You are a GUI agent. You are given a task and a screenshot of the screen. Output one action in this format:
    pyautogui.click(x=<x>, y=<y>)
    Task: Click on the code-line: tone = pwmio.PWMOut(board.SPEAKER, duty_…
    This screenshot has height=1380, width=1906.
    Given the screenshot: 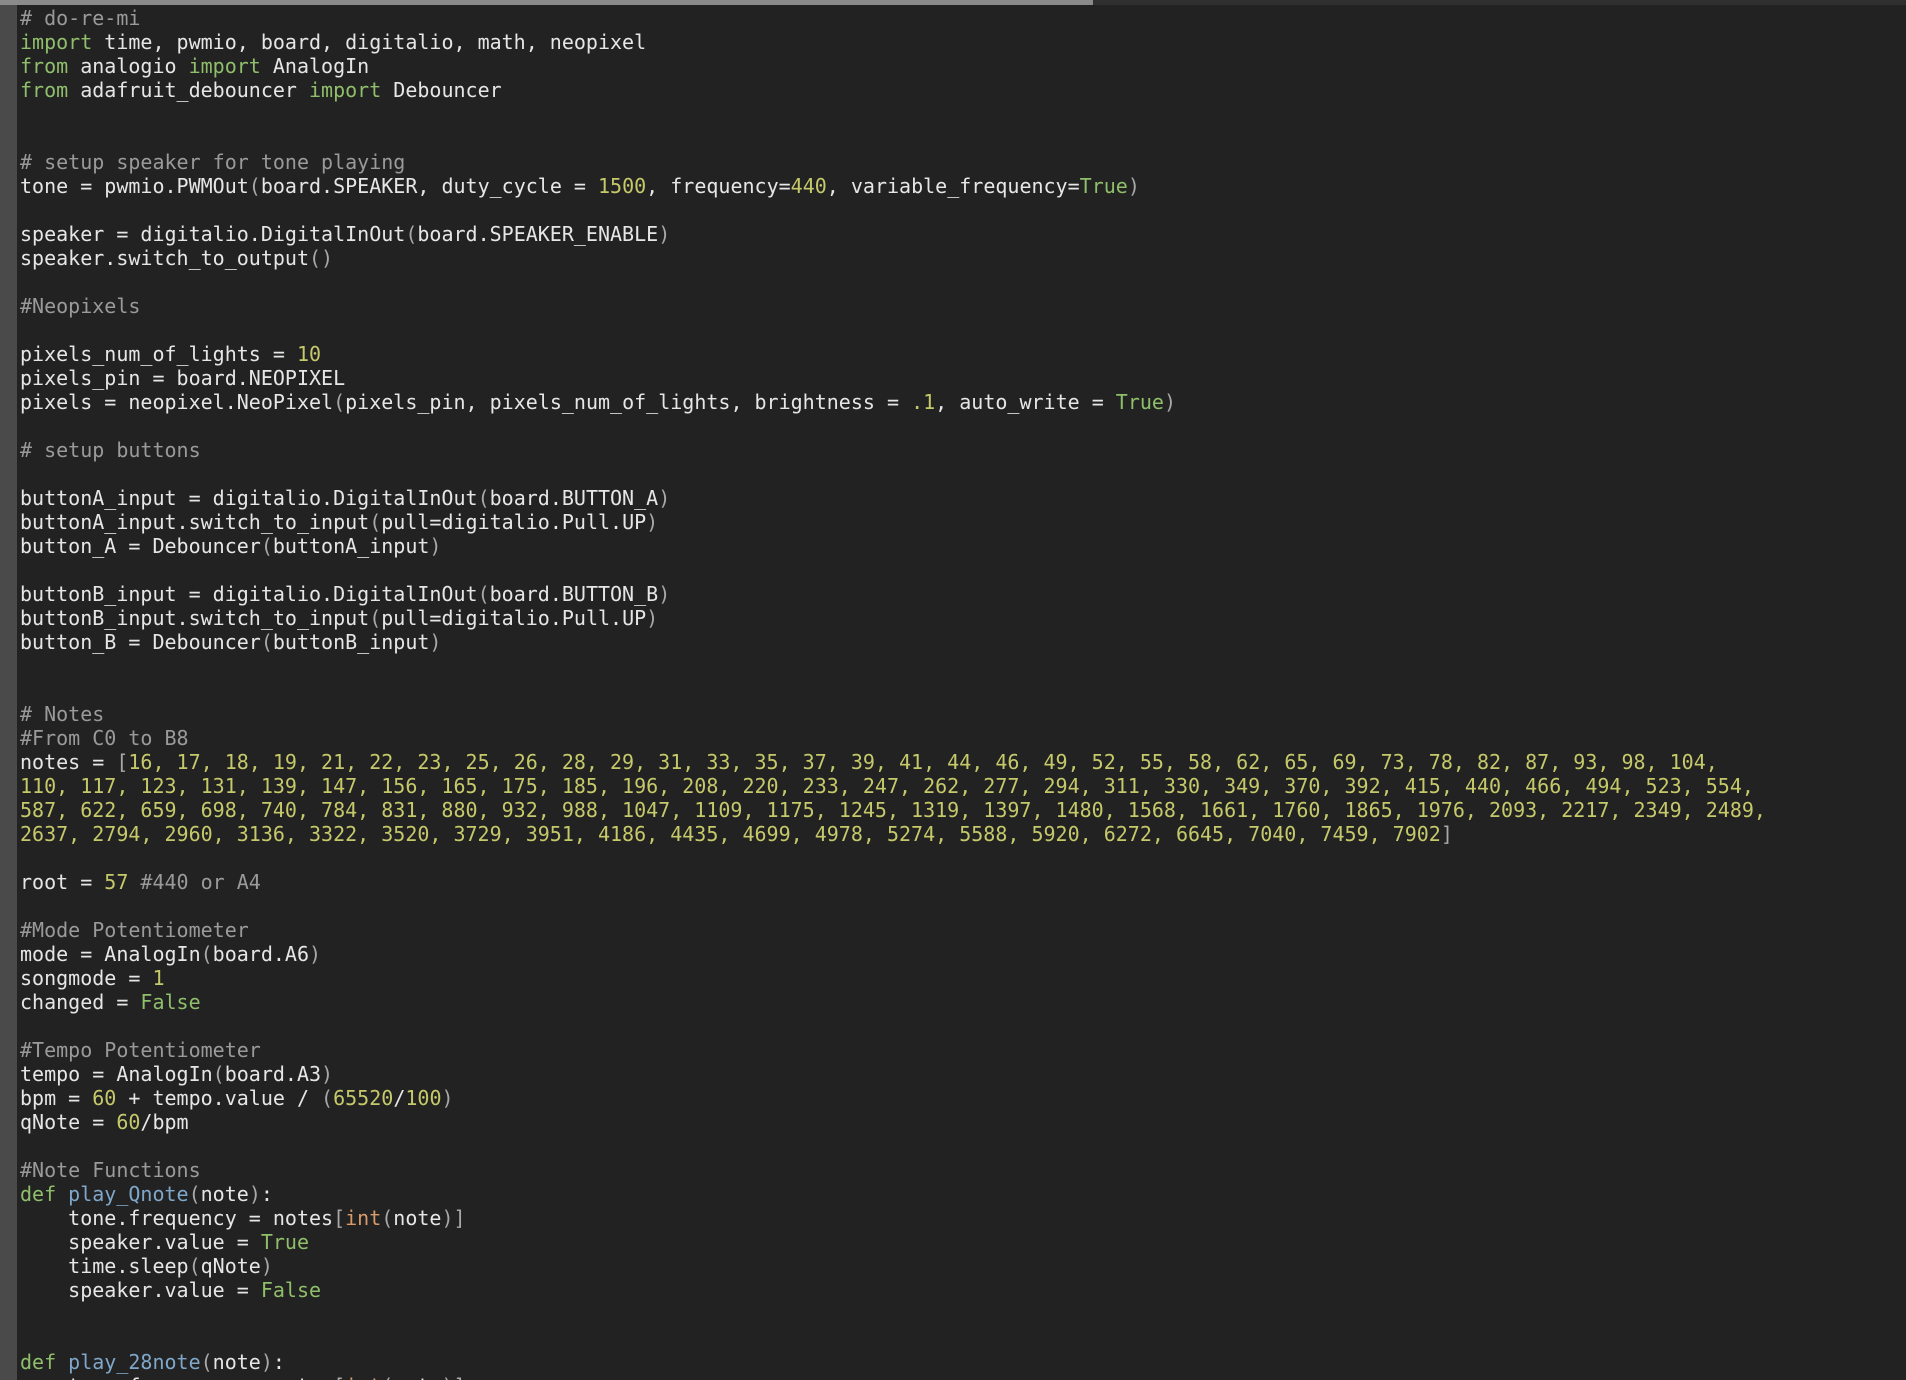 What is the action you would take?
    pyautogui.click(x=960, y=186)
    